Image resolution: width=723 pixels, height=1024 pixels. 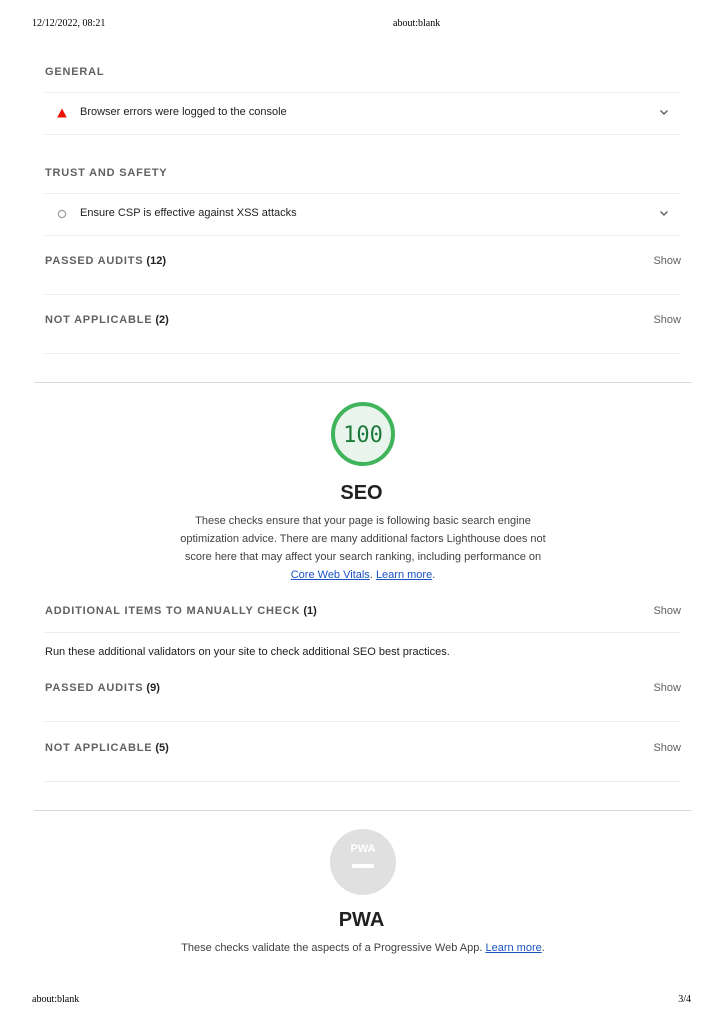 I want to click on print-footer-url: about:blank, so click(x=56, y=999).